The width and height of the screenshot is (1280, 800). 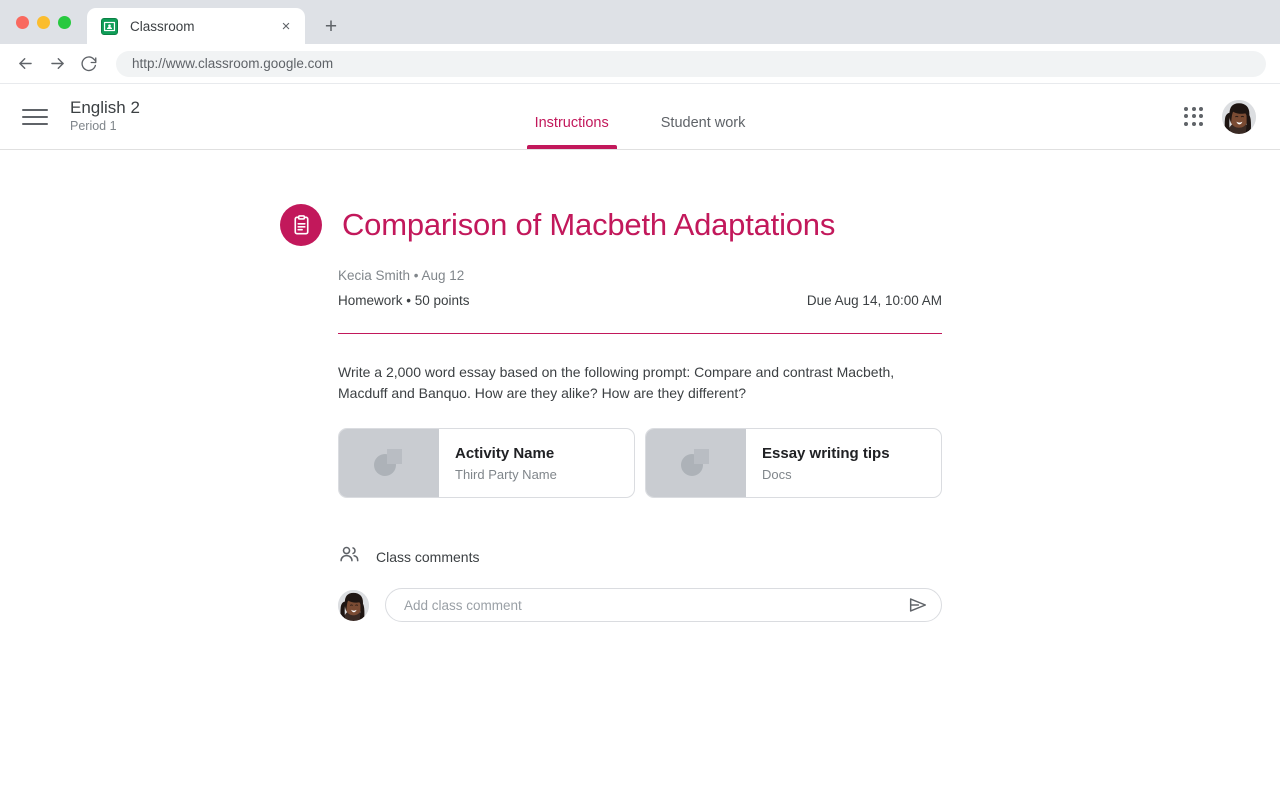 What do you see at coordinates (826, 453) in the screenshot?
I see `attachment-title: Essay writing tips` at bounding box center [826, 453].